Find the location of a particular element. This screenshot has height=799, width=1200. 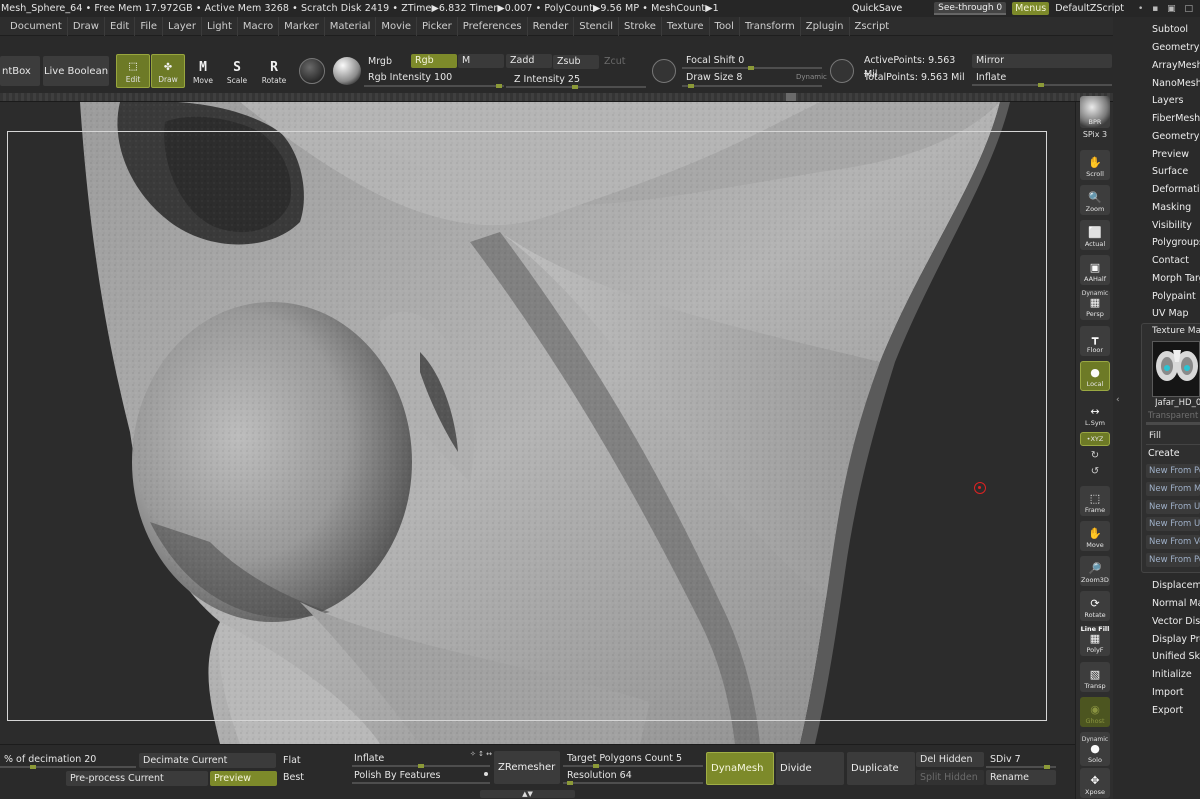

live-boolean-button: Live Boolean is located at coordinates (76, 71).